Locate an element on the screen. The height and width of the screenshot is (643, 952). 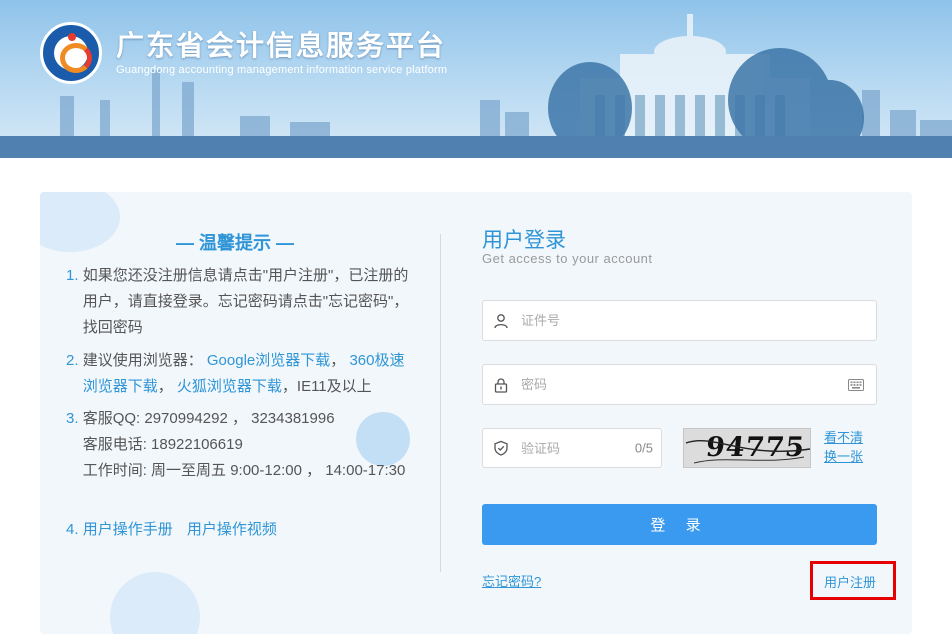
user-icon is located at coordinates (501, 320).